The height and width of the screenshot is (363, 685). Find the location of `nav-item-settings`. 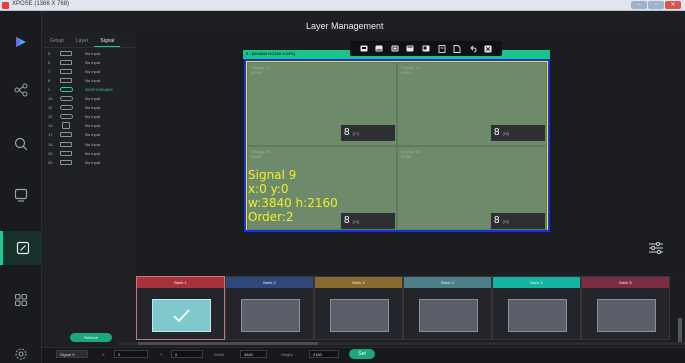

nav-item-settings is located at coordinates (21, 350).